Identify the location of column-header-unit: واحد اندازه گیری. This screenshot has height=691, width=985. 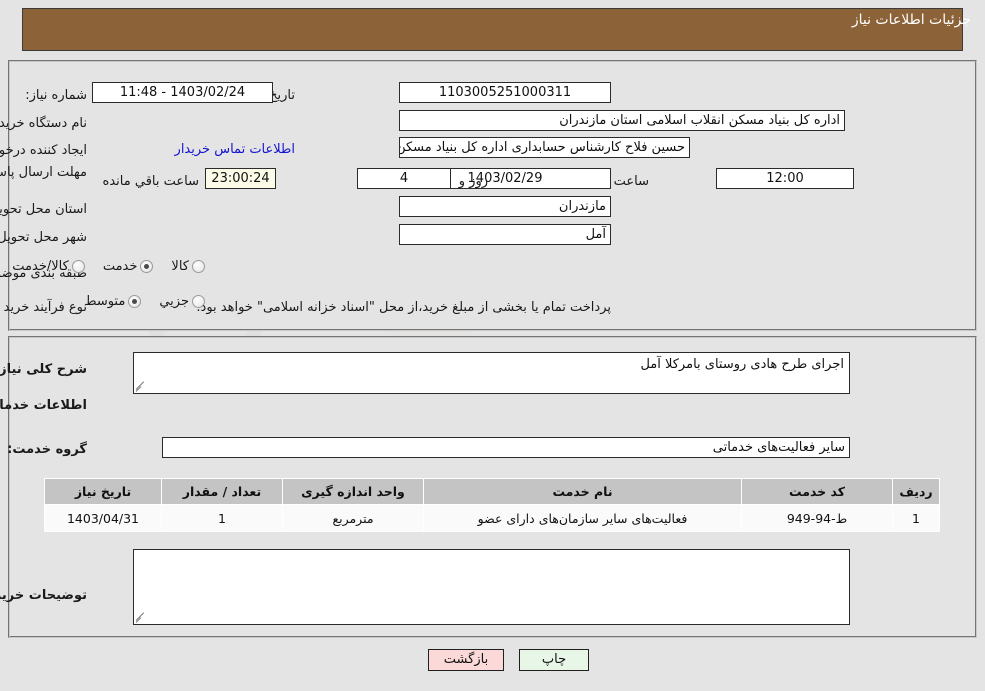
(353, 491).